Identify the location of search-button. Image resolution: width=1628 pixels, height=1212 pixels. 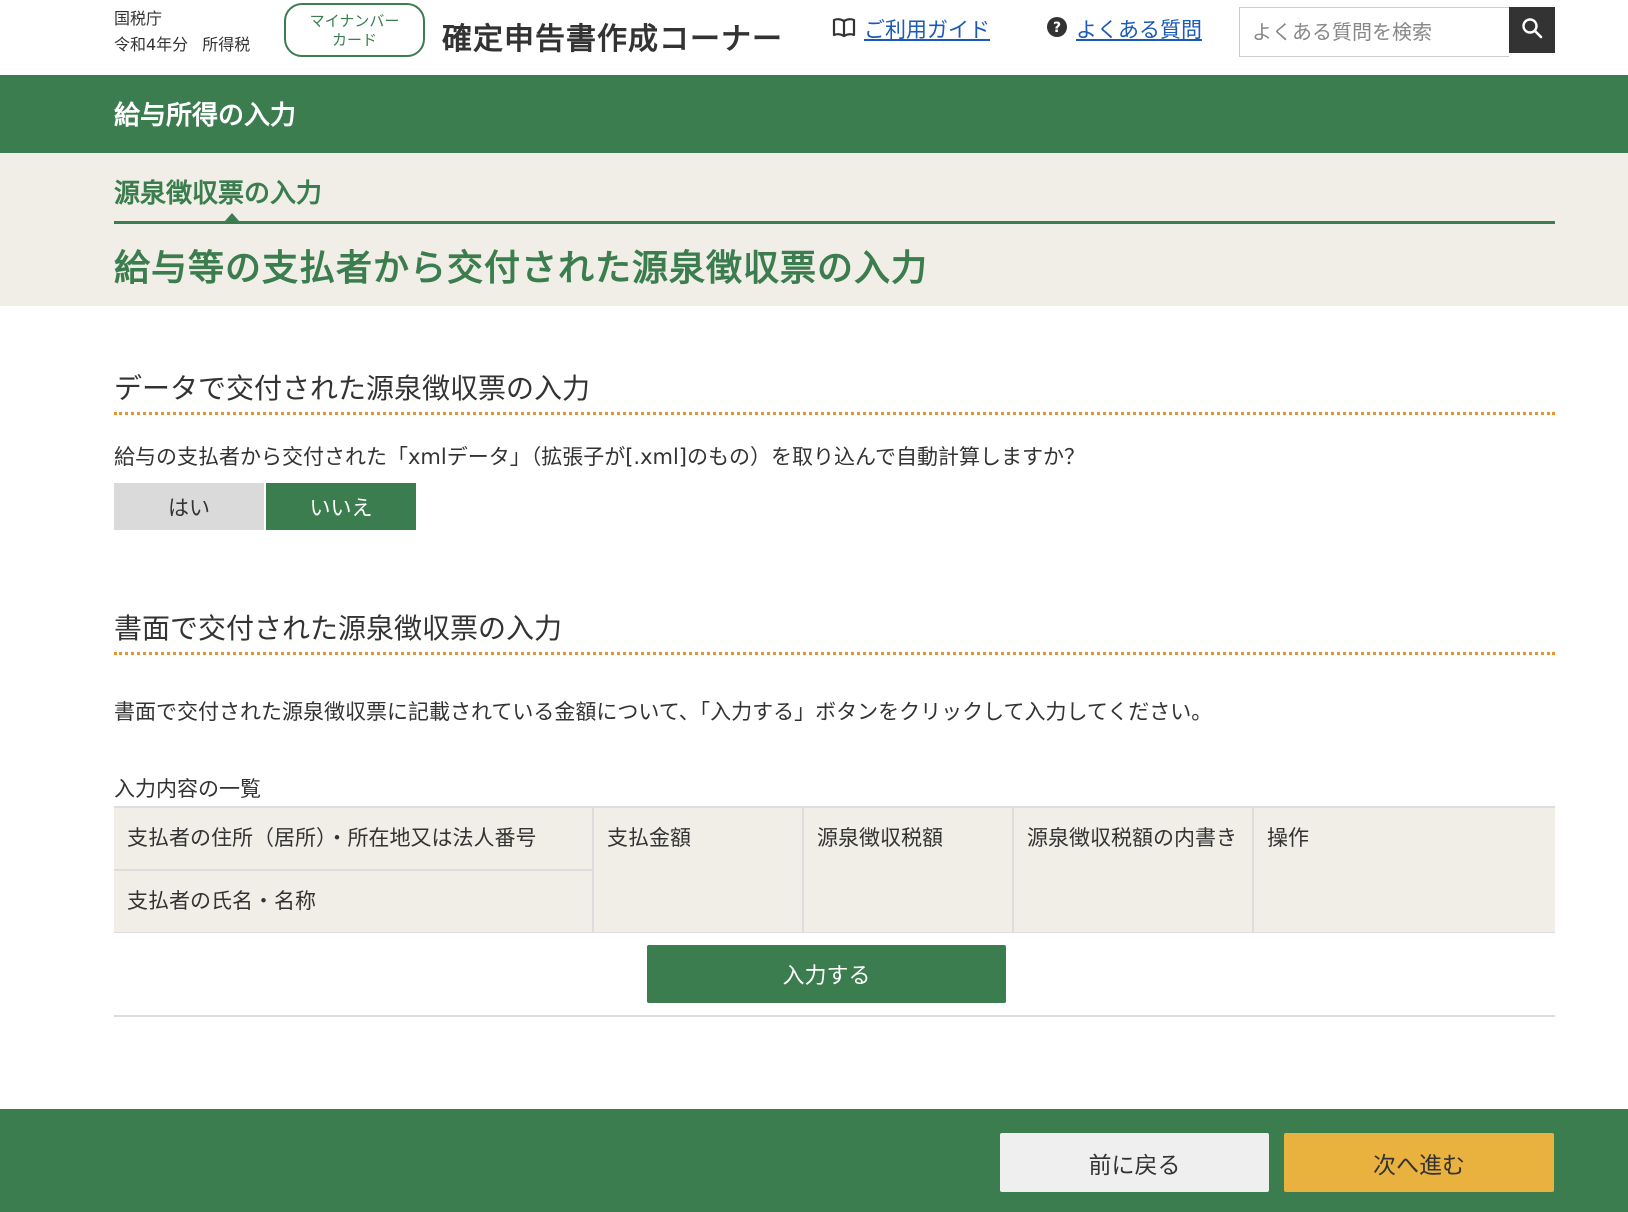
(1532, 30).